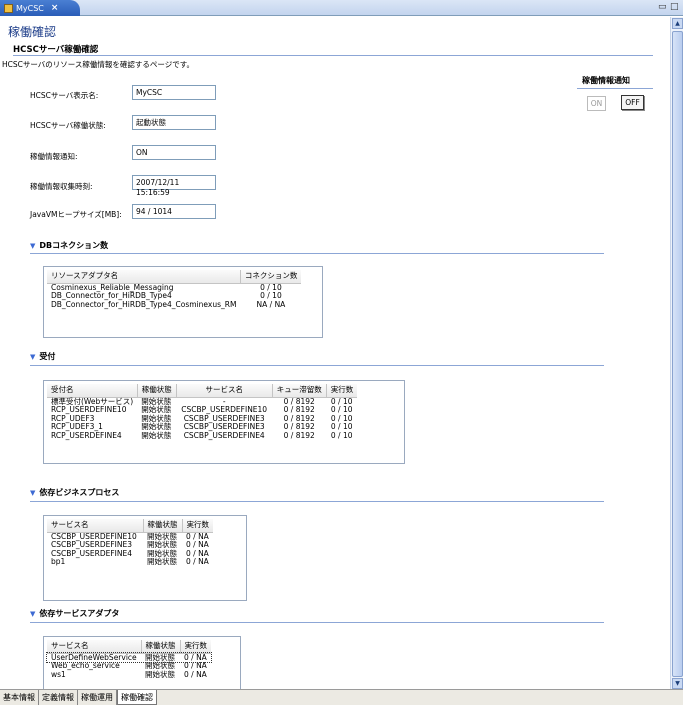 The width and height of the screenshot is (683, 705). I want to click on page-description: HCSCサーバのリソース稼働情報を確認するページです。, so click(98, 64).